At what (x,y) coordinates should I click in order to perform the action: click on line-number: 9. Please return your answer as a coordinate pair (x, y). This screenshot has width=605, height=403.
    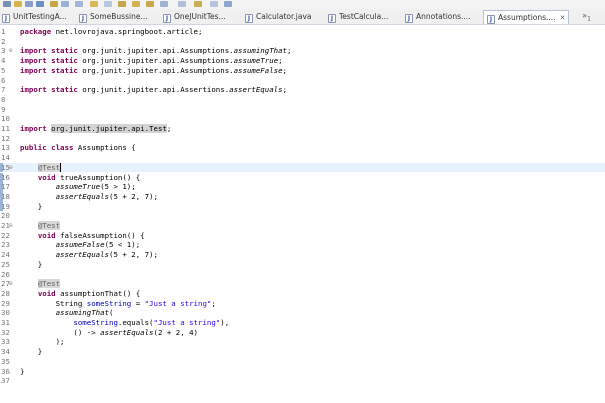
    Looking at the image, I should click on (3, 109).